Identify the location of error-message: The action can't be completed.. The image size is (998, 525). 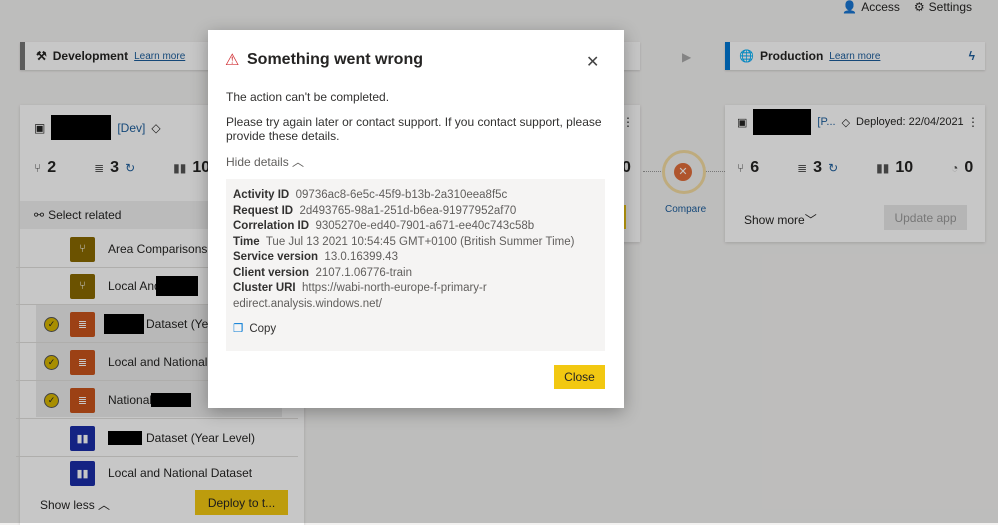
(308, 97).